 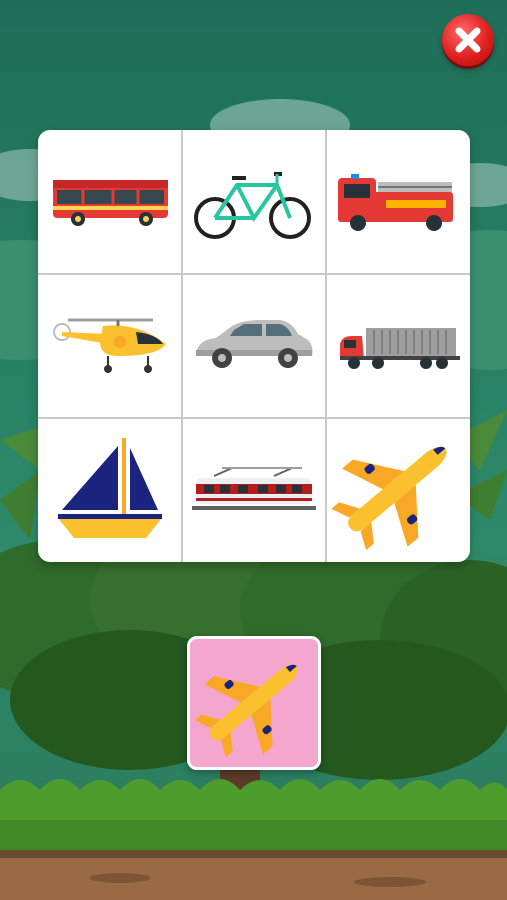 I want to click on helicopter-icon, so click(x=109, y=345).